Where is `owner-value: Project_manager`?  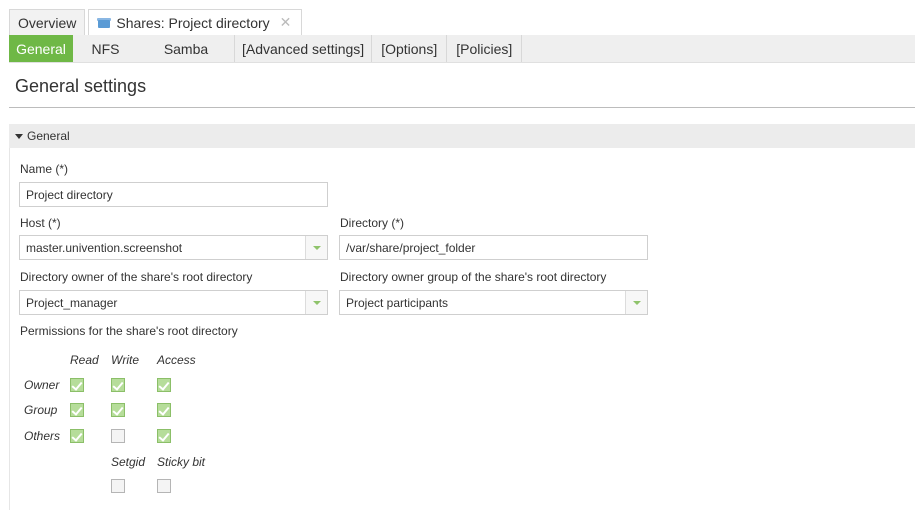 owner-value: Project_manager is located at coordinates (72, 302).